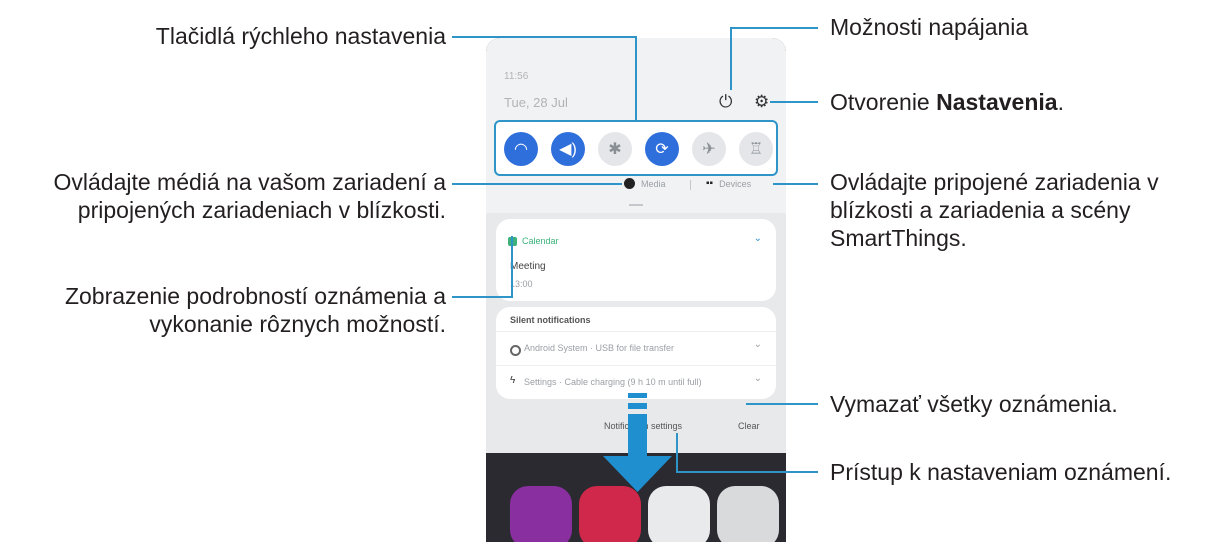 This screenshot has width=1209, height=542. What do you see at coordinates (929, 27) in the screenshot?
I see `power-options-label: Možnosti napájania` at bounding box center [929, 27].